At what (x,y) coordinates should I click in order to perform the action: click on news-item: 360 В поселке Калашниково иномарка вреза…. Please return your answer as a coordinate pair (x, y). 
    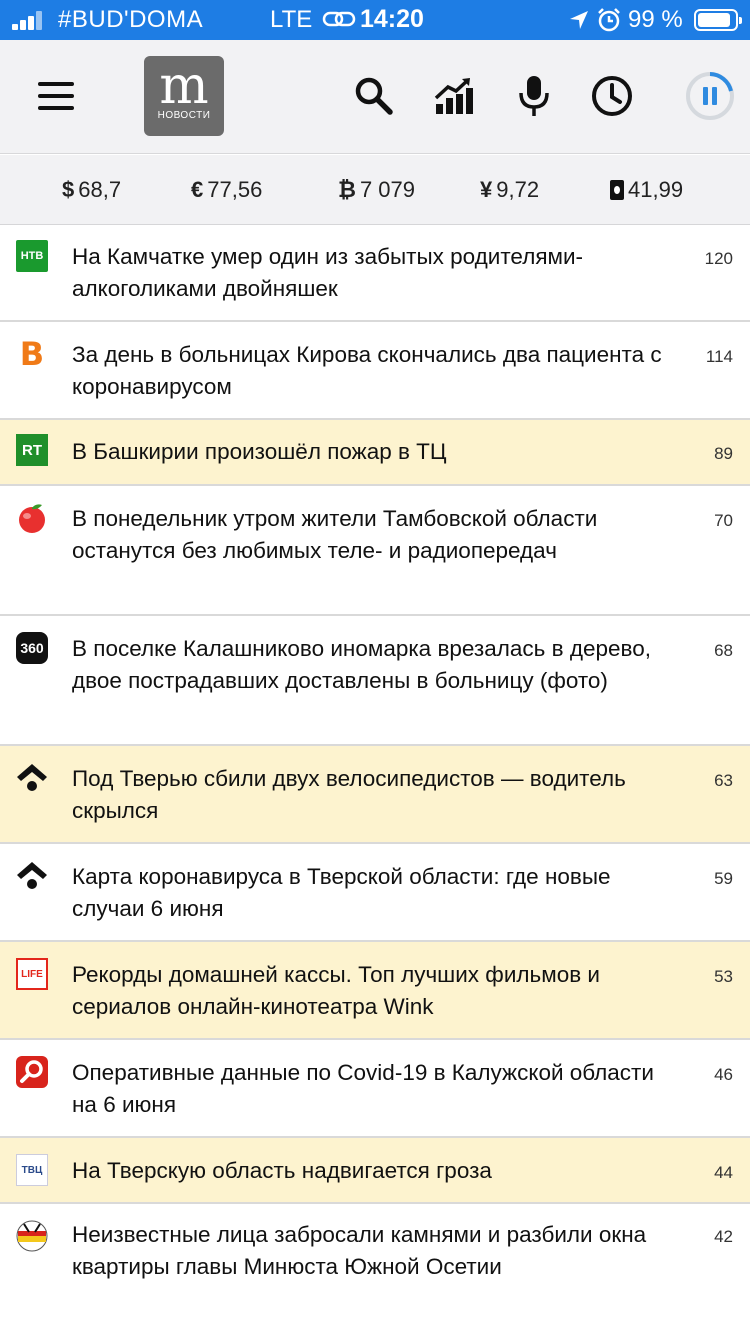
    Looking at the image, I should click on (375, 681).